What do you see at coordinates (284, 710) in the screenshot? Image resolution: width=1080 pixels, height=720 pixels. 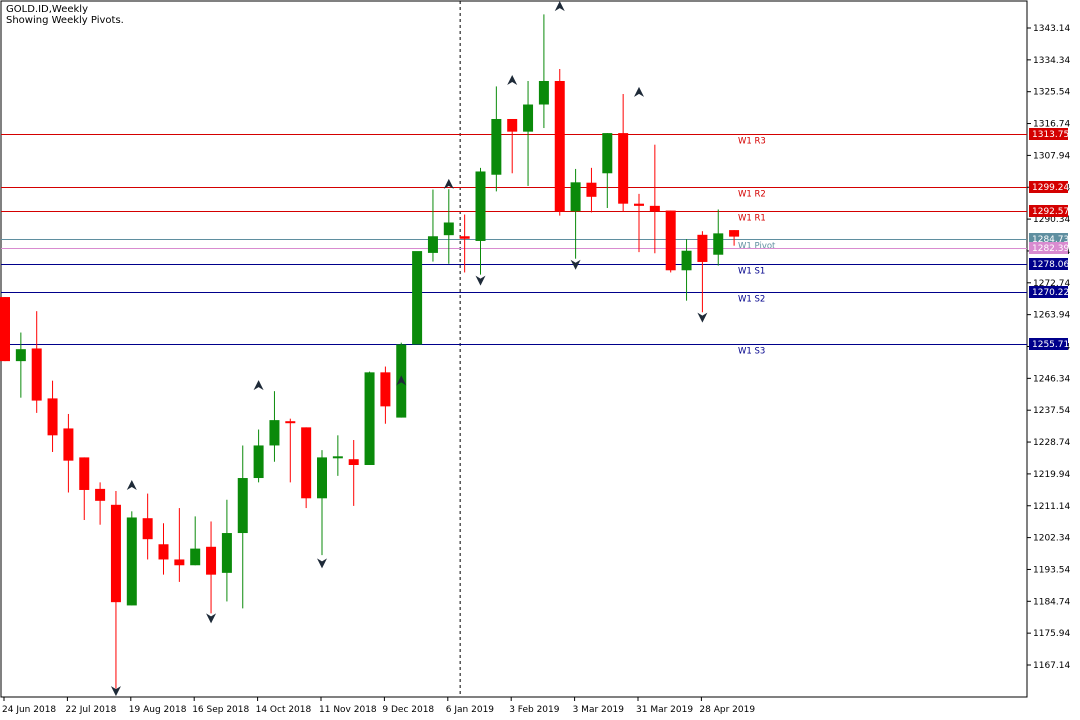 I see `x-tick-label: 14 Oct 2018` at bounding box center [284, 710].